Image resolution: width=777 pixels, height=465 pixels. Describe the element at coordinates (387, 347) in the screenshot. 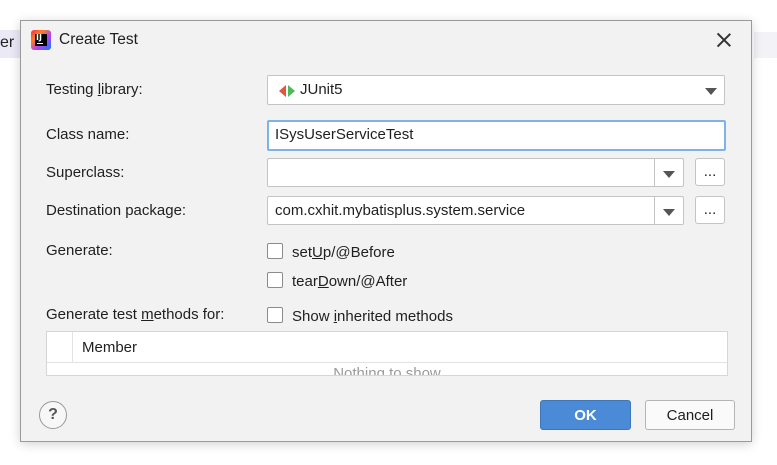

I see `table-header: Member` at that location.